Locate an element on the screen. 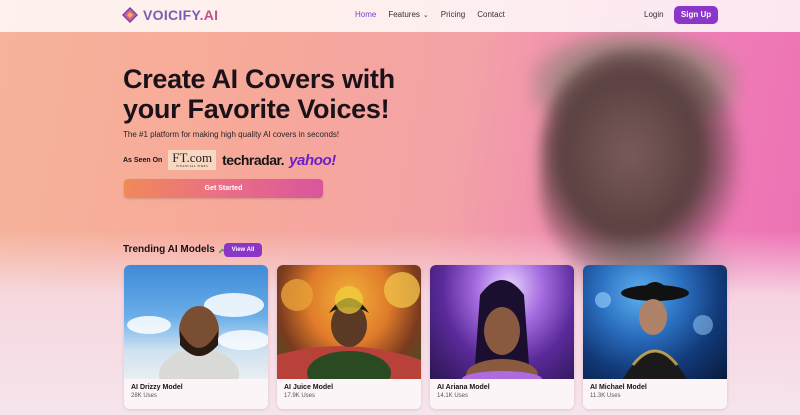  nav-pricing: Pricing is located at coordinates (453, 14).